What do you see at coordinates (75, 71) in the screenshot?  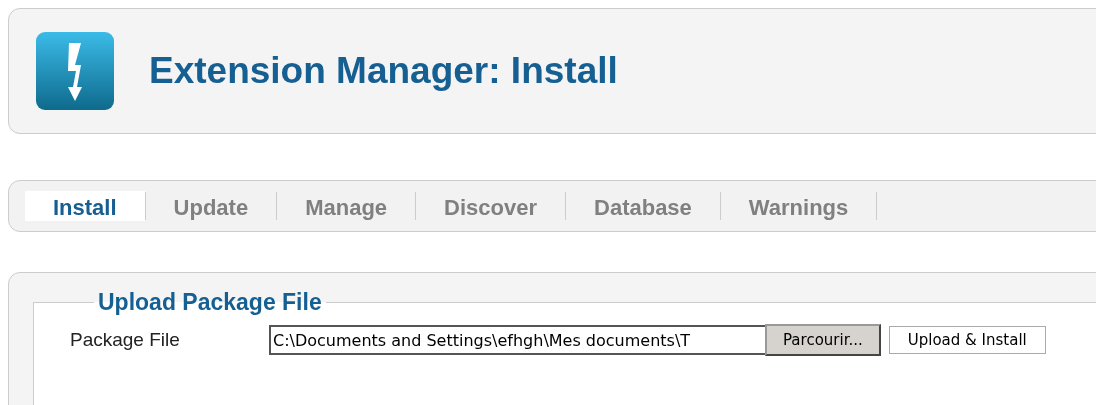 I see `lightning-bolt-icon` at bounding box center [75, 71].